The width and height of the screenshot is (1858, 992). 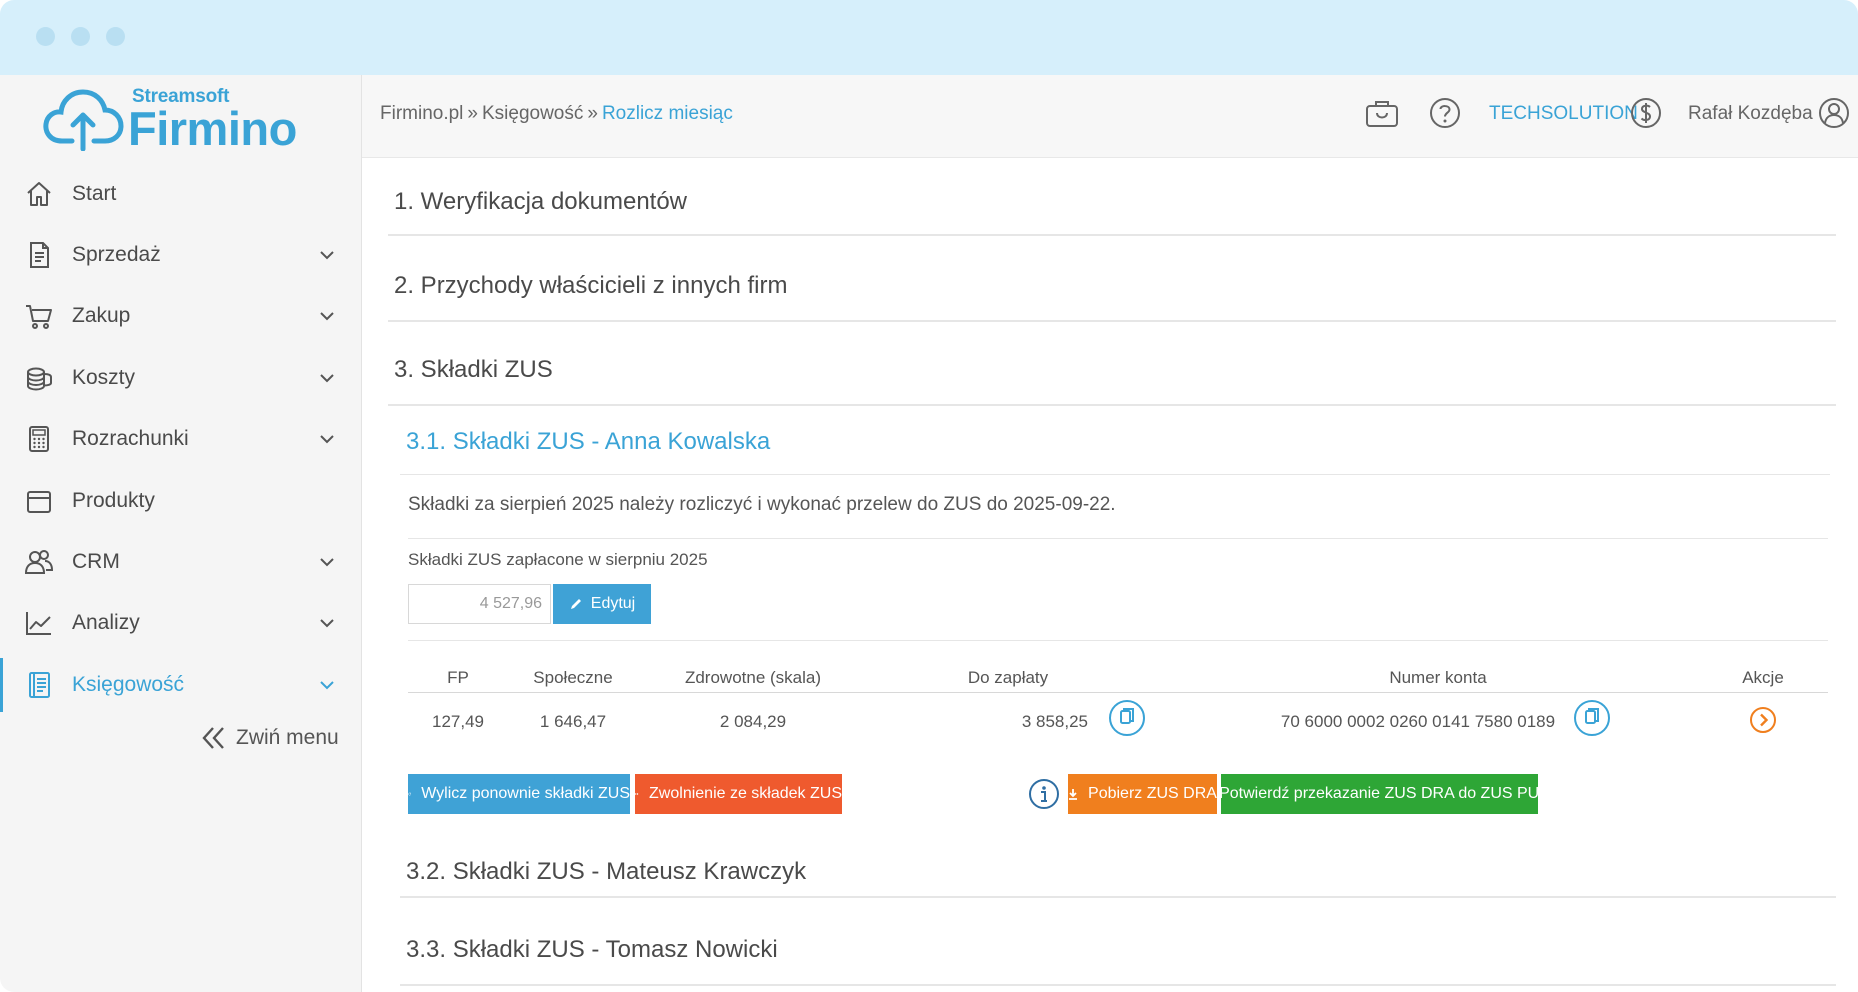 What do you see at coordinates (130, 439) in the screenshot?
I see `sidebar-item-label: Rozrachunki` at bounding box center [130, 439].